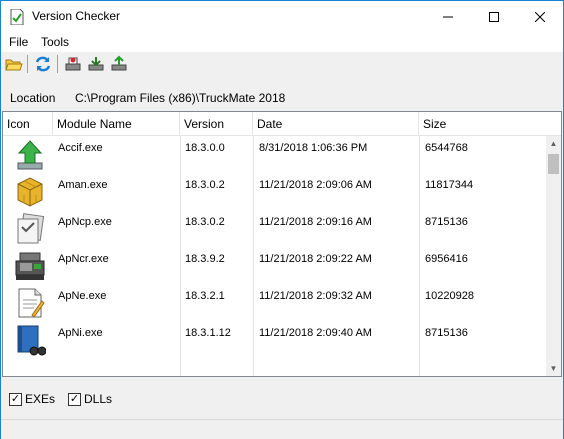  What do you see at coordinates (313, 148) in the screenshot?
I see `date: 8/31/2018 1:06:36 PM` at bounding box center [313, 148].